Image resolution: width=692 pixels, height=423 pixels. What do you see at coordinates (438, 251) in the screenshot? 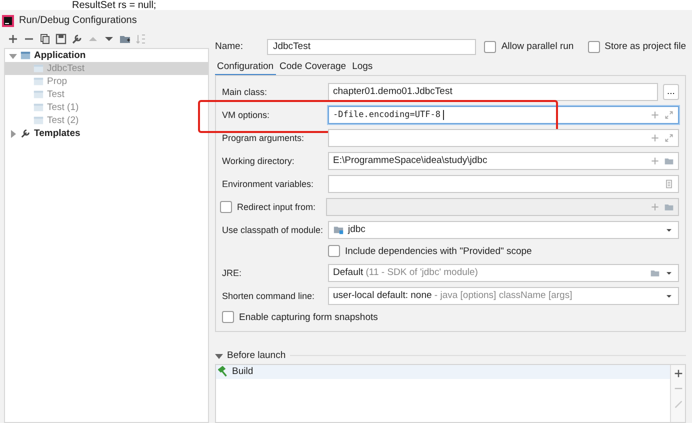
I see `checkbox-label: Include dependencies with "Provided" scope` at bounding box center [438, 251].